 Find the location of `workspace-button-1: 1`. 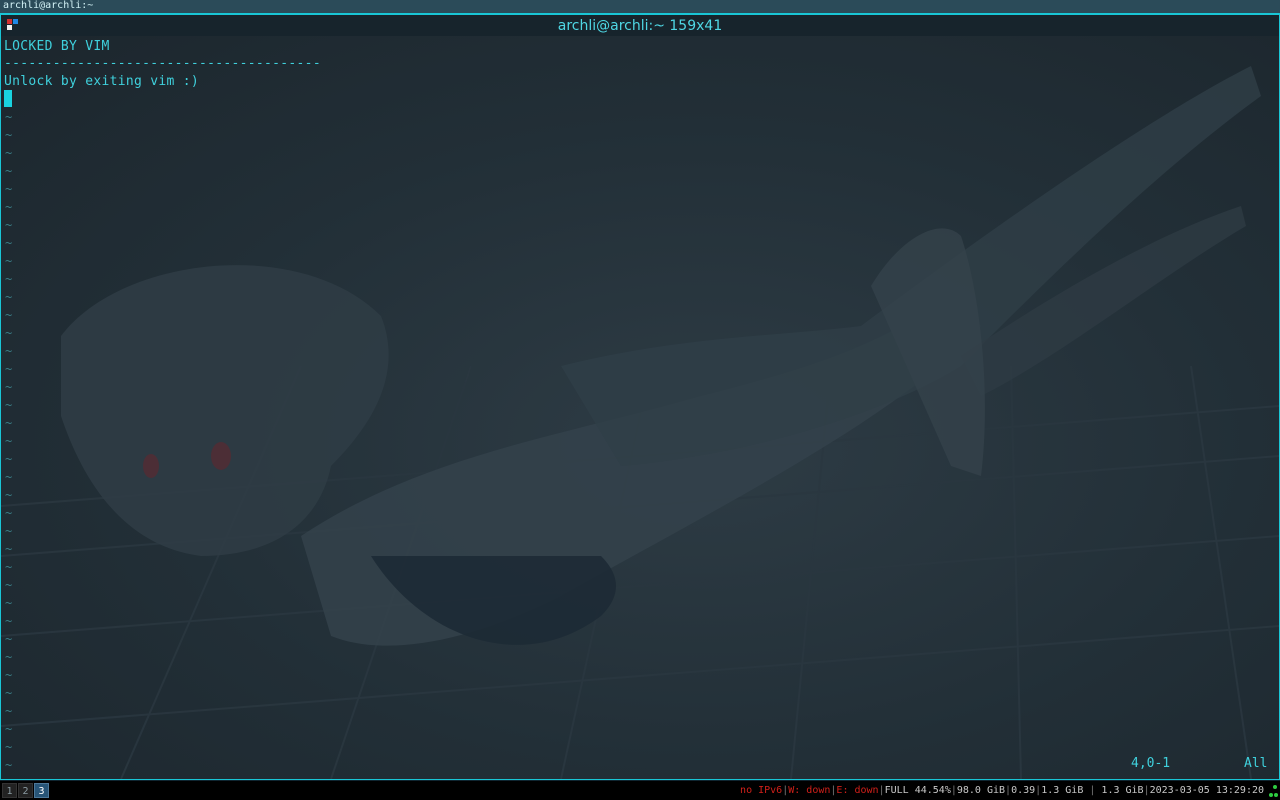

workspace-button-1: 1 is located at coordinates (9, 790).